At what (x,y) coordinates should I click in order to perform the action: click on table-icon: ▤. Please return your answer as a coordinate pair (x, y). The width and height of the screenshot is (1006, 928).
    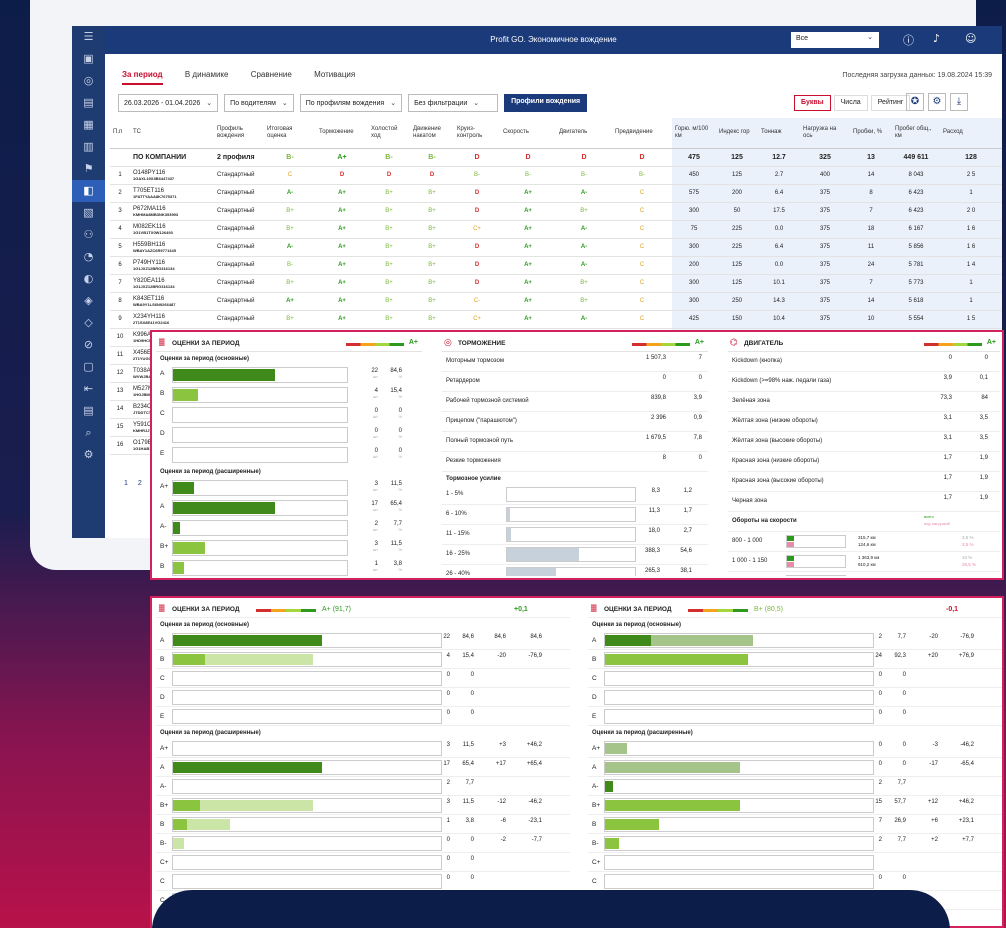
    Looking at the image, I should click on (88, 411).